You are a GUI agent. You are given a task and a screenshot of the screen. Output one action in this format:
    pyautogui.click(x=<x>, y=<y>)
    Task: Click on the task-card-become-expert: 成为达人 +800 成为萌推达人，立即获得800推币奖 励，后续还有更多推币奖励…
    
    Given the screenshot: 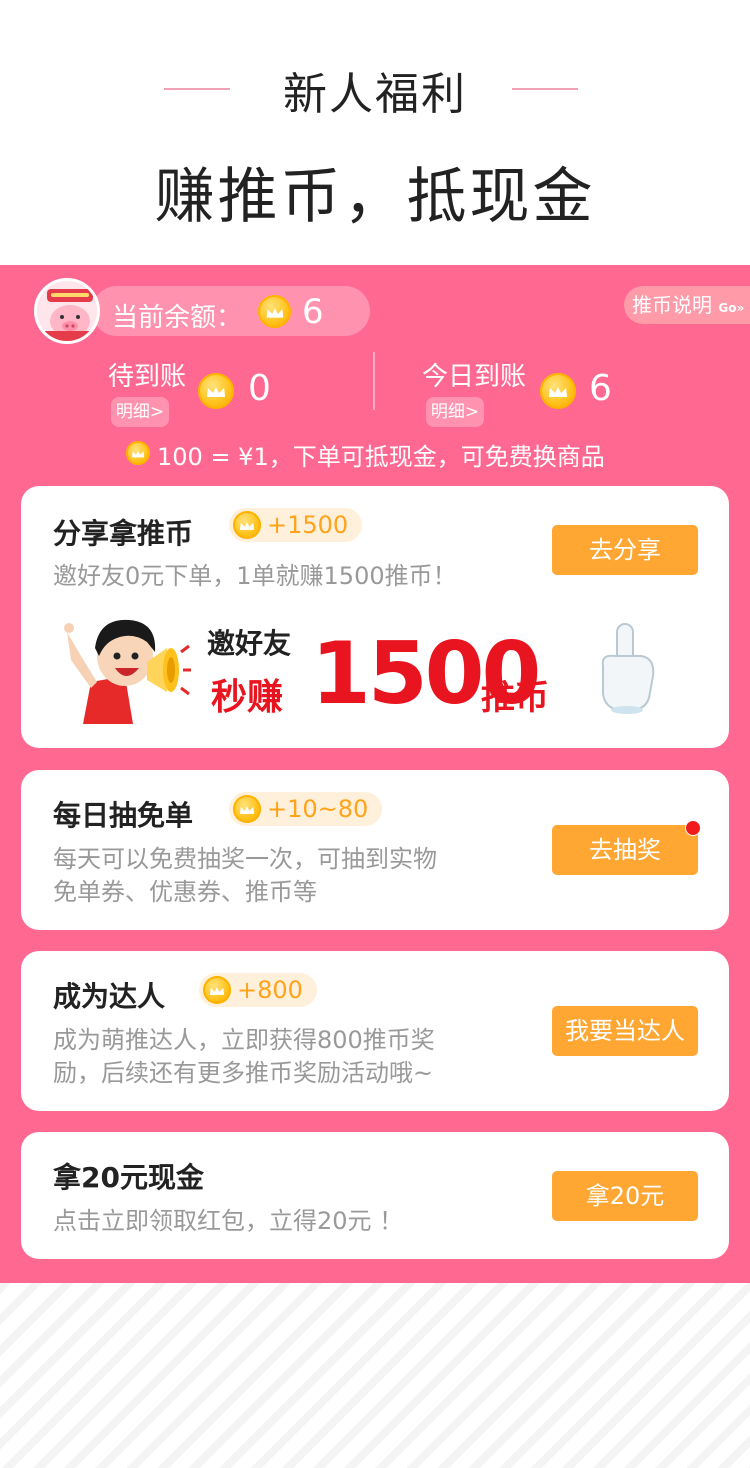 What is the action you would take?
    pyautogui.click(x=375, y=1031)
    